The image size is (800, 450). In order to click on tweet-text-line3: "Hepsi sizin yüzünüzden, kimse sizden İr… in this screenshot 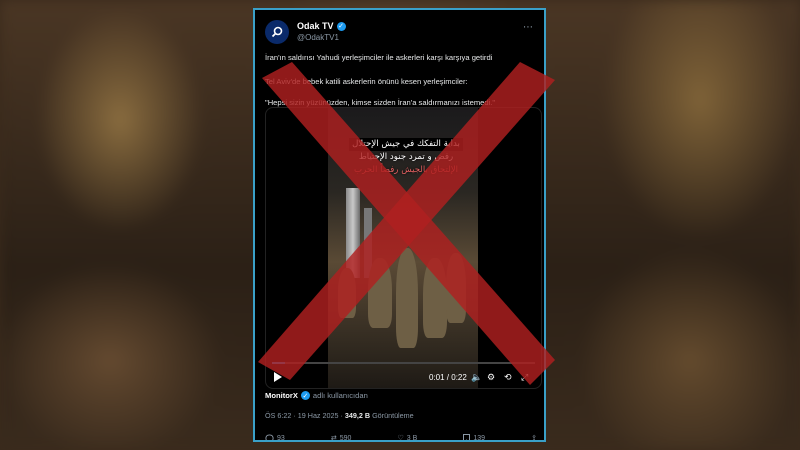, I will do `click(380, 102)`.